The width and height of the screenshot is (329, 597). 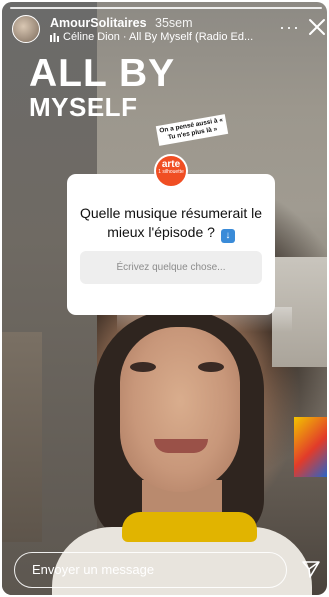 I want to click on username: AmourSolitaires, so click(x=98, y=23).